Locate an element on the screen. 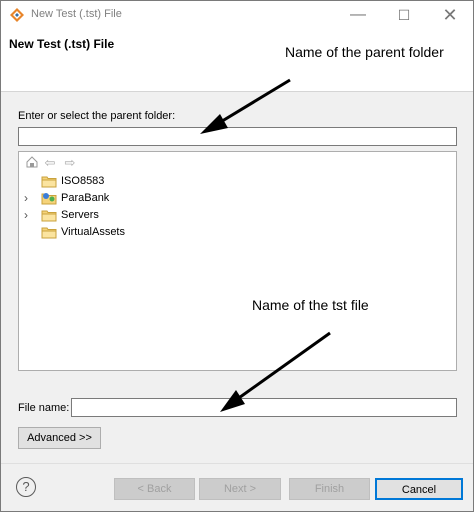  tree-item: › ParaBank is located at coordinates (234, 198).